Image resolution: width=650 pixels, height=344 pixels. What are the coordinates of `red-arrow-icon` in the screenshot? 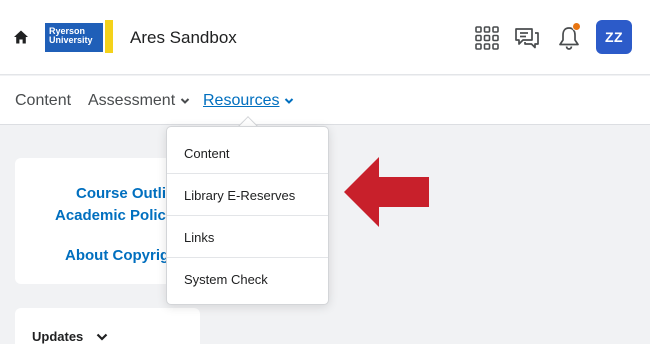 It's located at (386, 192).